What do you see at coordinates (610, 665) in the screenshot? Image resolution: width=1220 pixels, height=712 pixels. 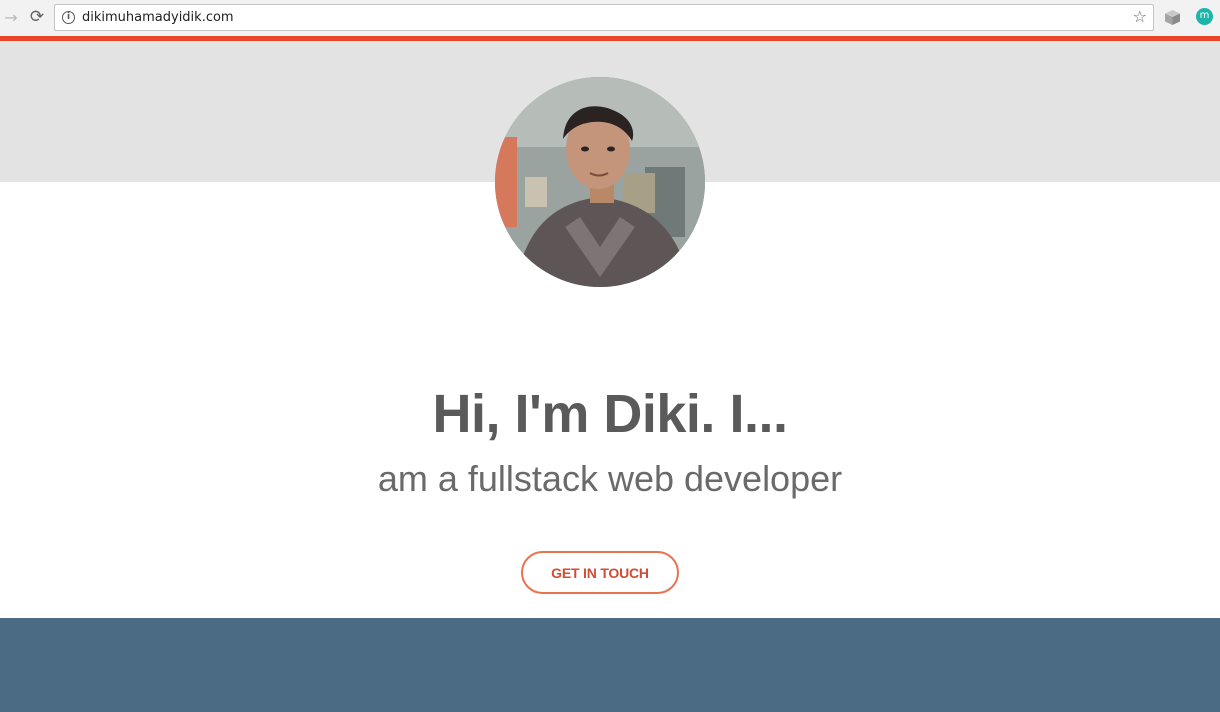 I see `footer-section` at bounding box center [610, 665].